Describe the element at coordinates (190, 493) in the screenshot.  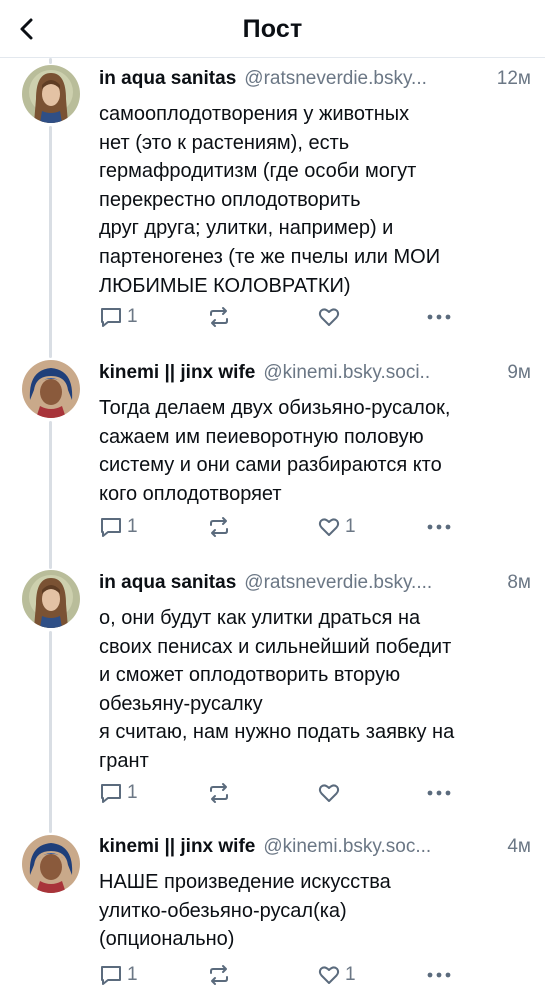
I see `text-line: кого оплодотворяет` at that location.